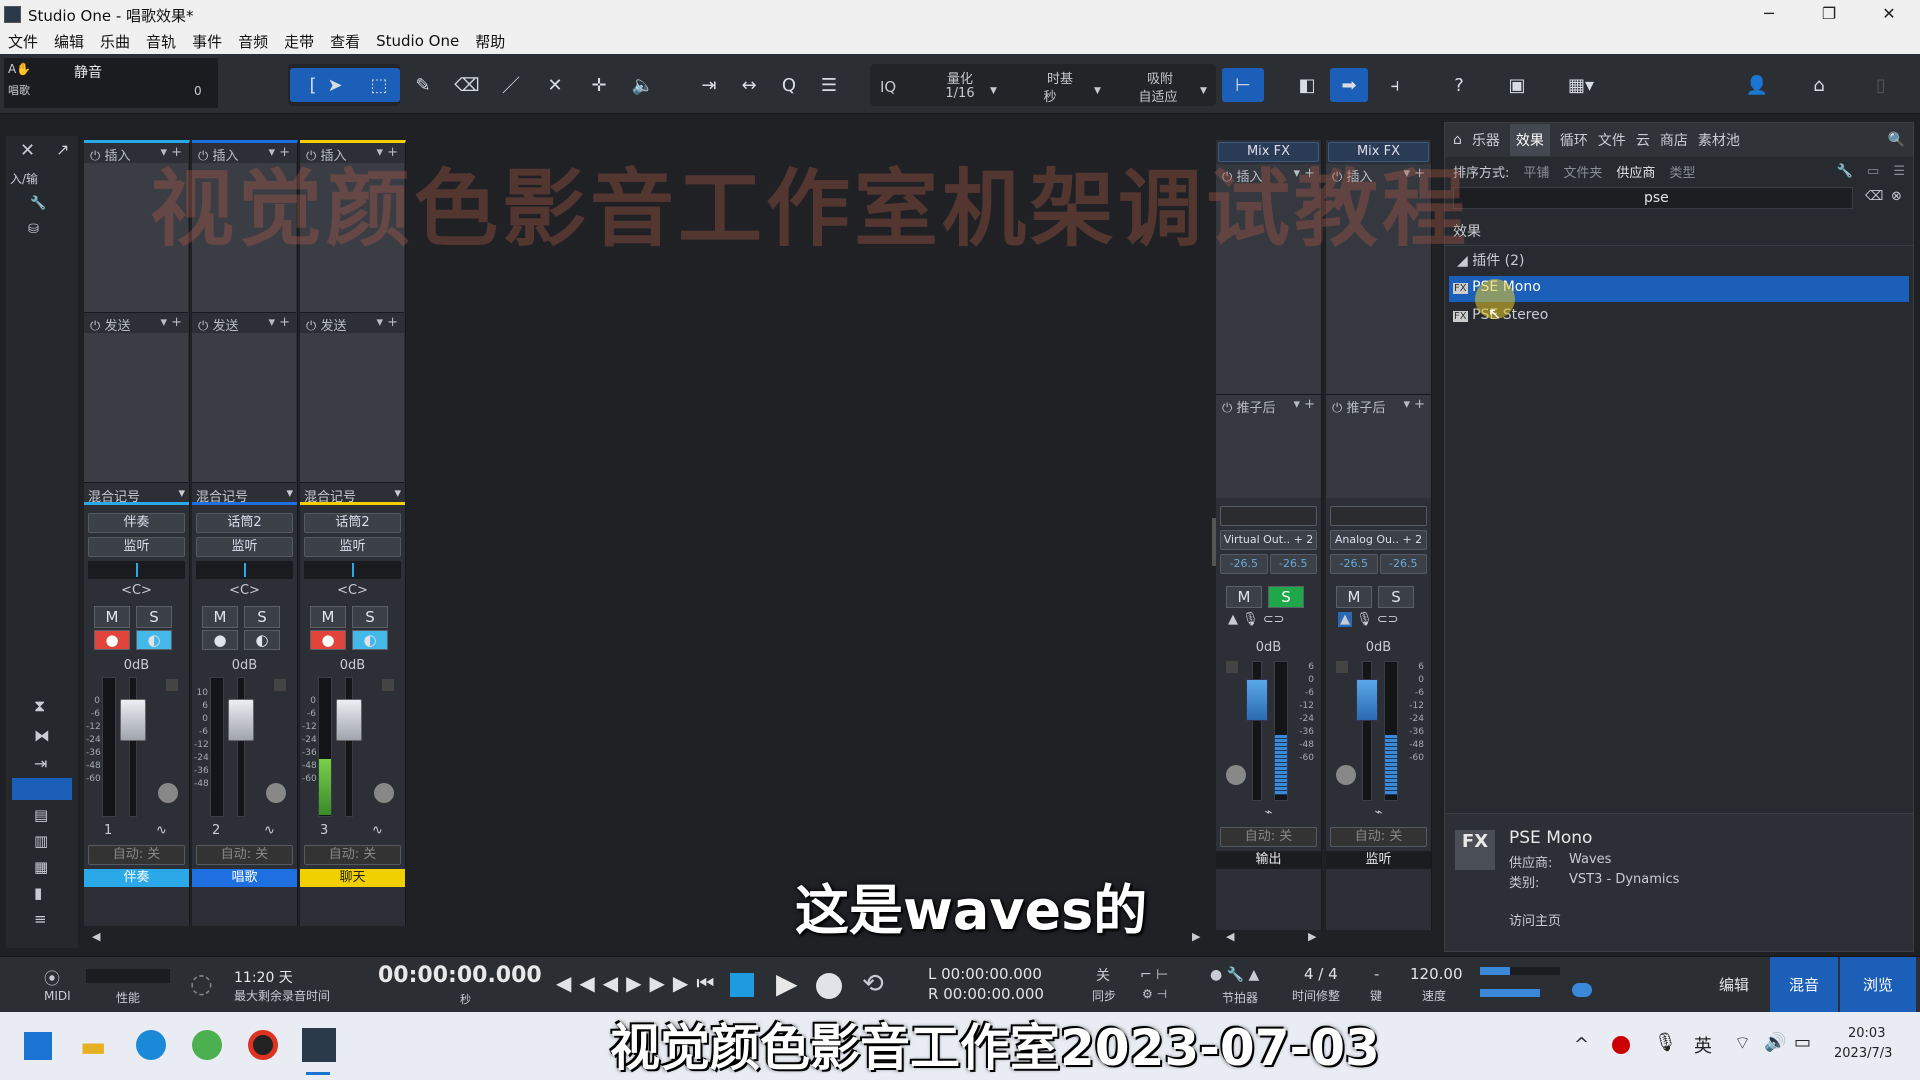  I want to click on mic-icon: 🎙, so click(1665, 1042).